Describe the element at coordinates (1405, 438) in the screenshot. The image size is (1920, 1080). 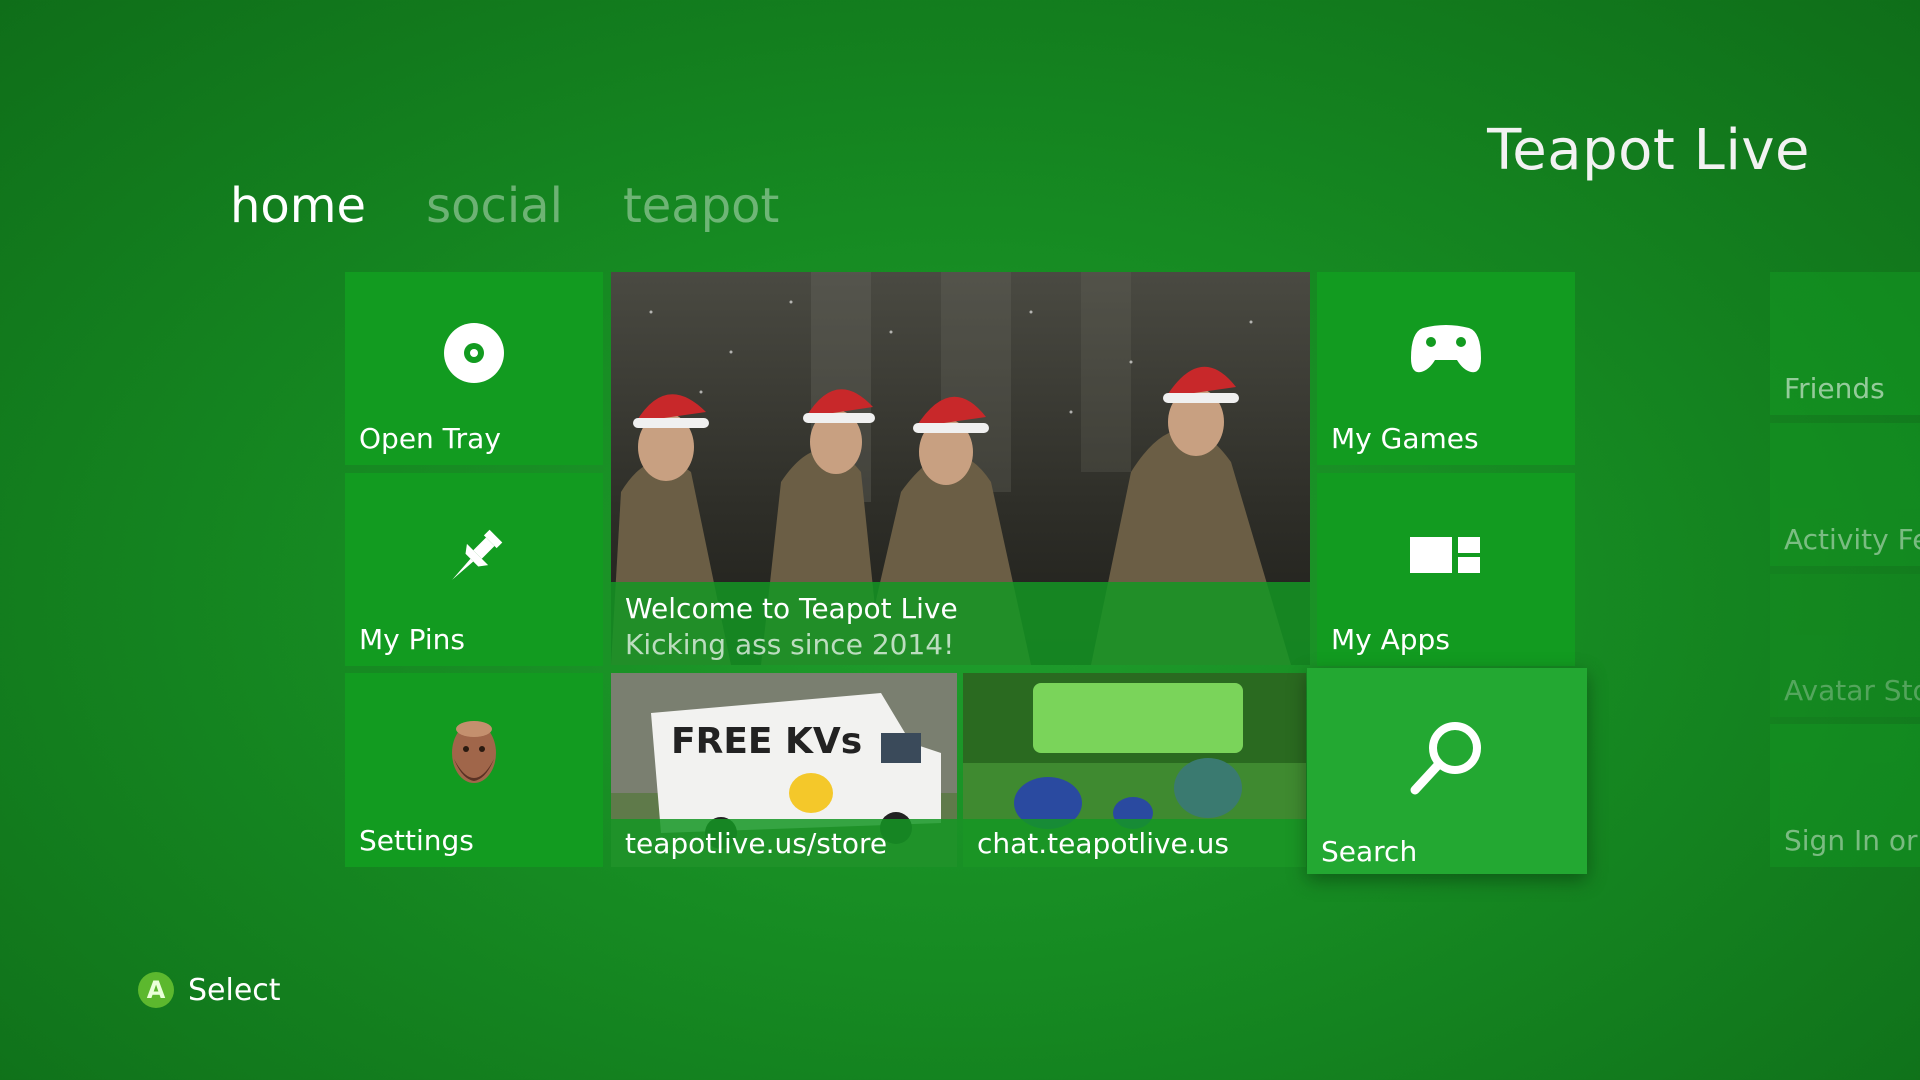
I see `my-games-label: My Games` at that location.